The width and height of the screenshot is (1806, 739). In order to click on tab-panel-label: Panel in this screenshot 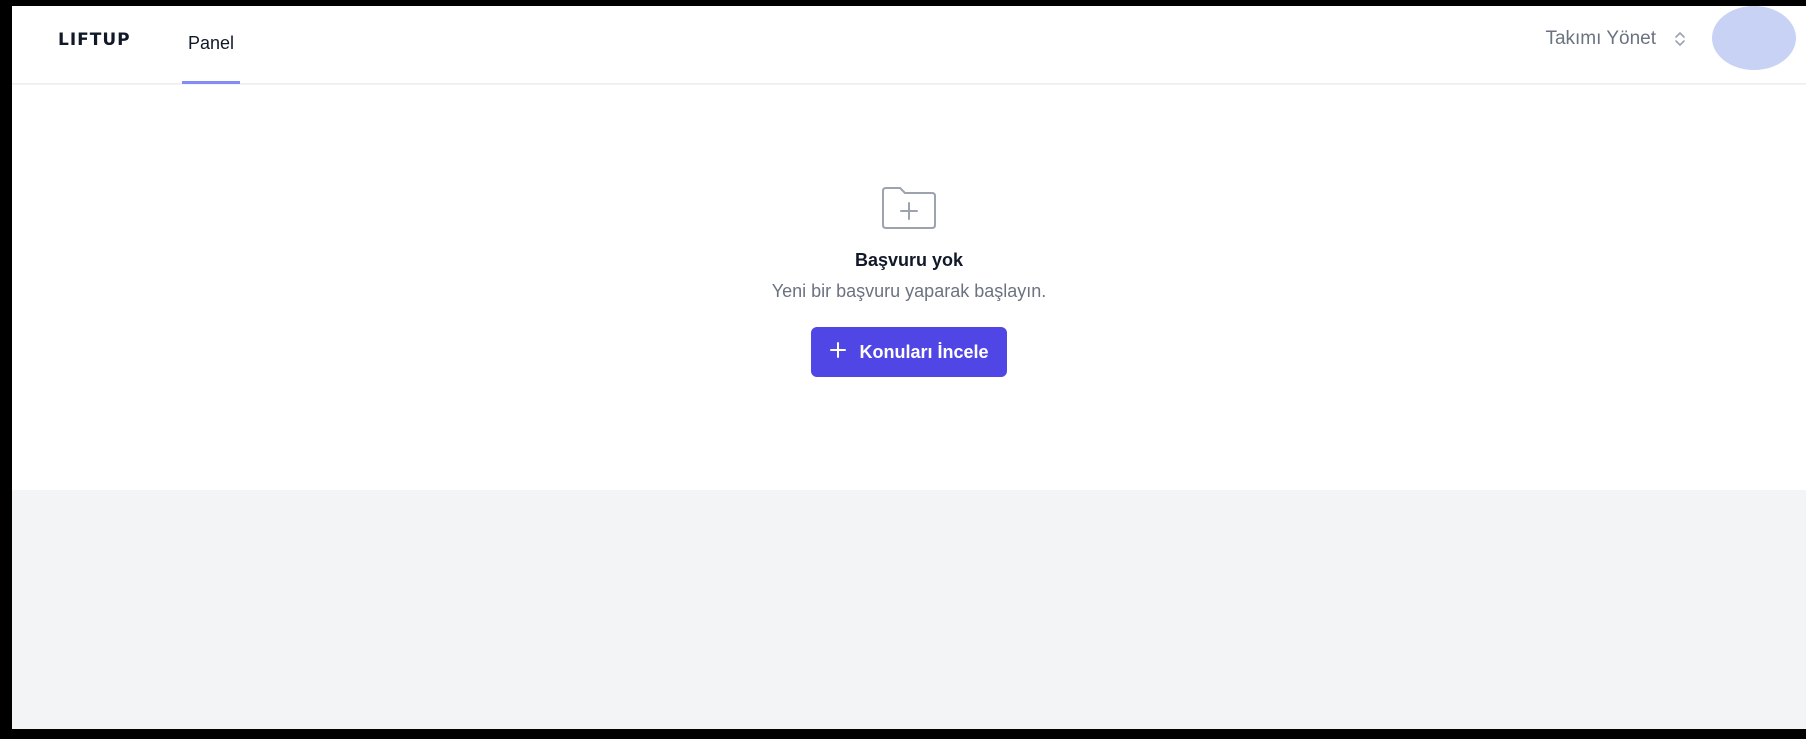, I will do `click(211, 43)`.